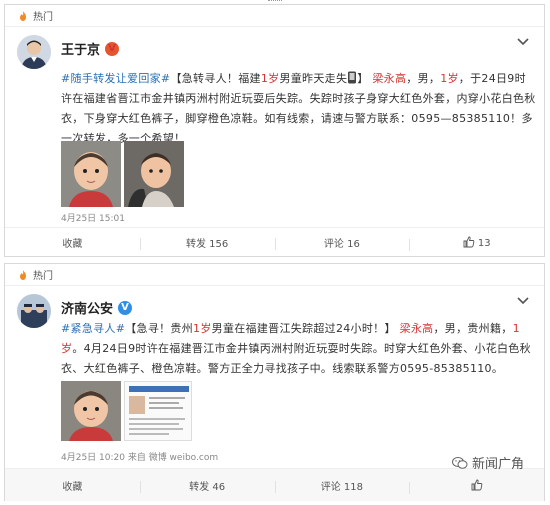 The height and width of the screenshot is (505, 550). What do you see at coordinates (80, 48) in the screenshot?
I see `username: 王于京` at bounding box center [80, 48].